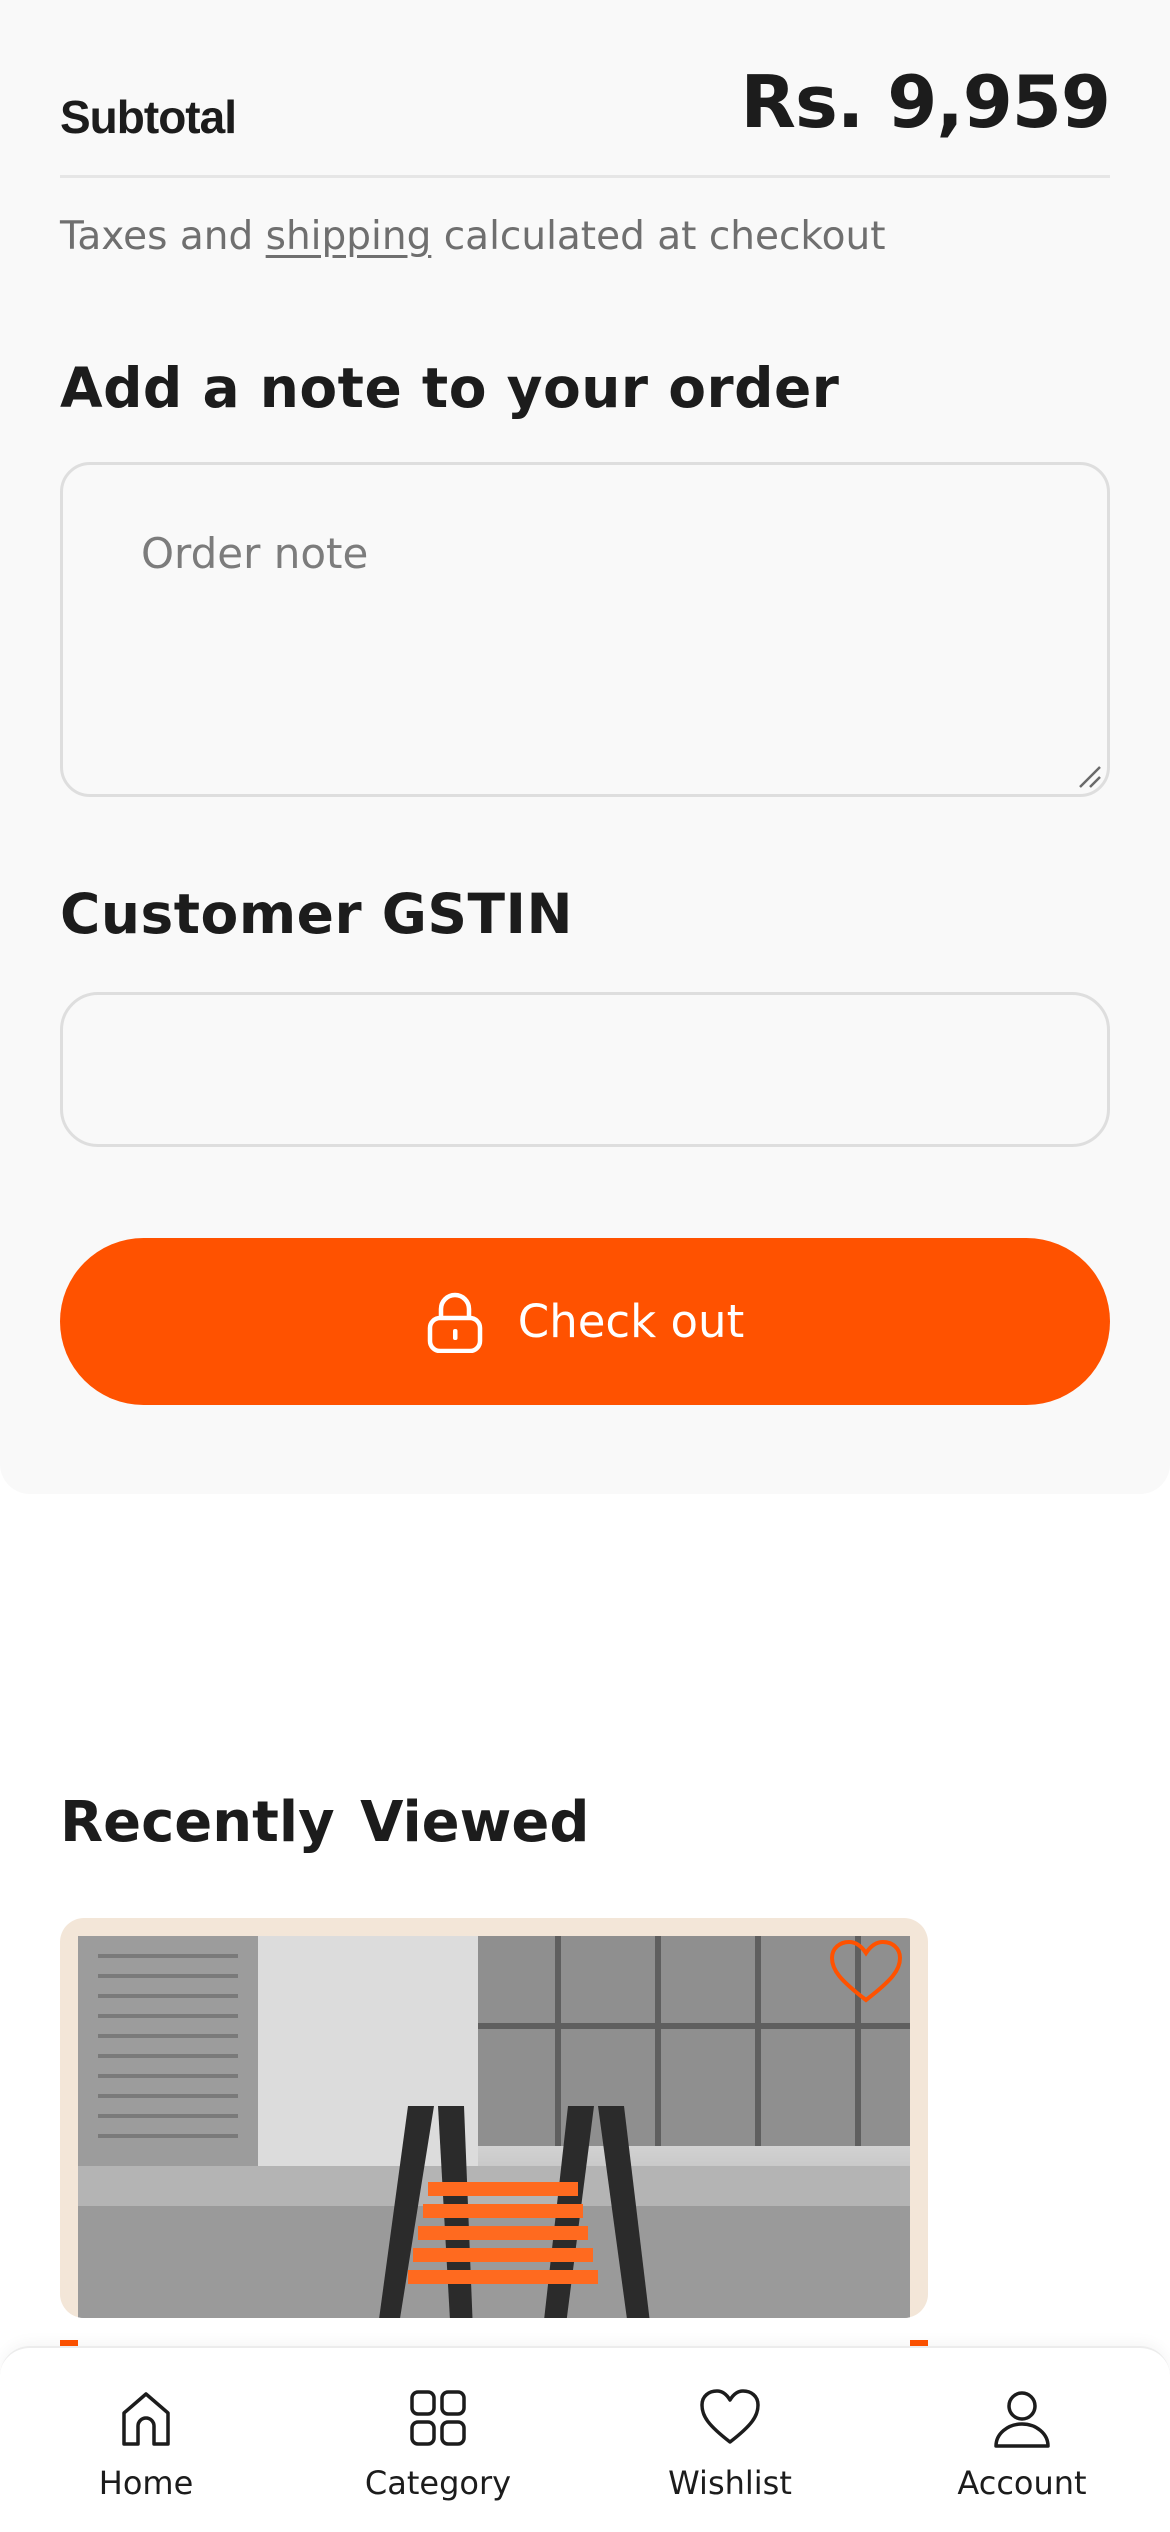 This screenshot has height=2532, width=1170. Describe the element at coordinates (1089, 776) in the screenshot. I see `resize-grip-icon` at that location.